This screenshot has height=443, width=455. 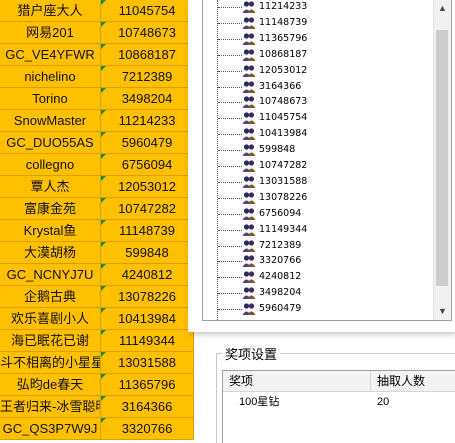 I want to click on sheet-row: GC_QS3P7W9J 3320766, so click(x=98, y=429).